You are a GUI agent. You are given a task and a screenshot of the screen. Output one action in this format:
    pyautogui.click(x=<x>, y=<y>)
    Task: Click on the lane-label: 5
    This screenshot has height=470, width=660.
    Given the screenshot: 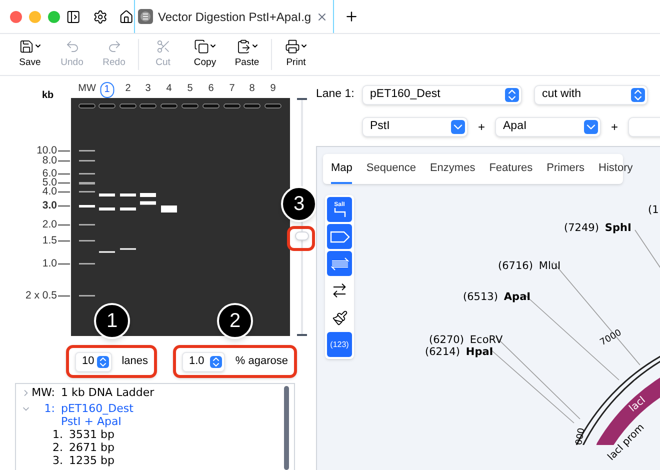 What is the action you would take?
    pyautogui.click(x=190, y=89)
    